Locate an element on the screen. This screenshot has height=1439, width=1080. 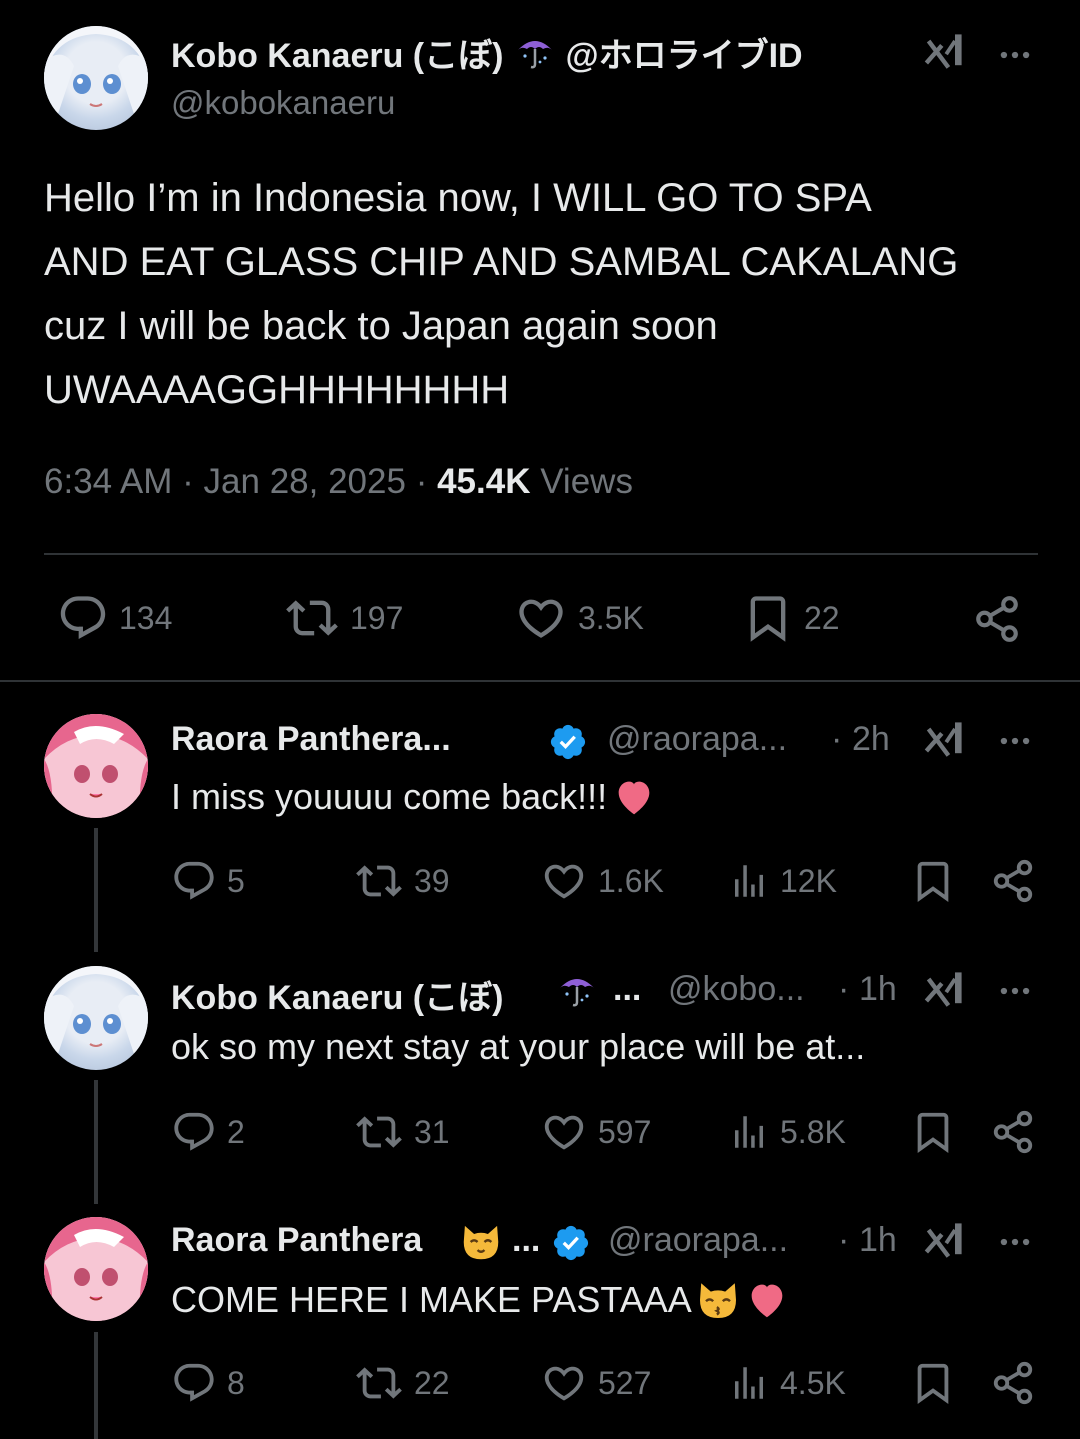
views-count: 4.5K is located at coordinates (813, 1382).